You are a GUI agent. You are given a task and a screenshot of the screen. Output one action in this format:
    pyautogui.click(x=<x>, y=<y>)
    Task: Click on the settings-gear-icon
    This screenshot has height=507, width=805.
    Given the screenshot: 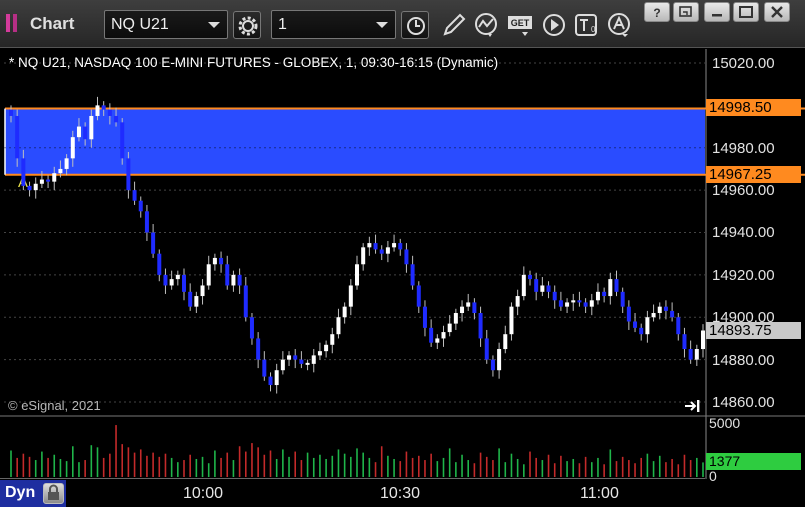 What is the action you would take?
    pyautogui.click(x=247, y=25)
    